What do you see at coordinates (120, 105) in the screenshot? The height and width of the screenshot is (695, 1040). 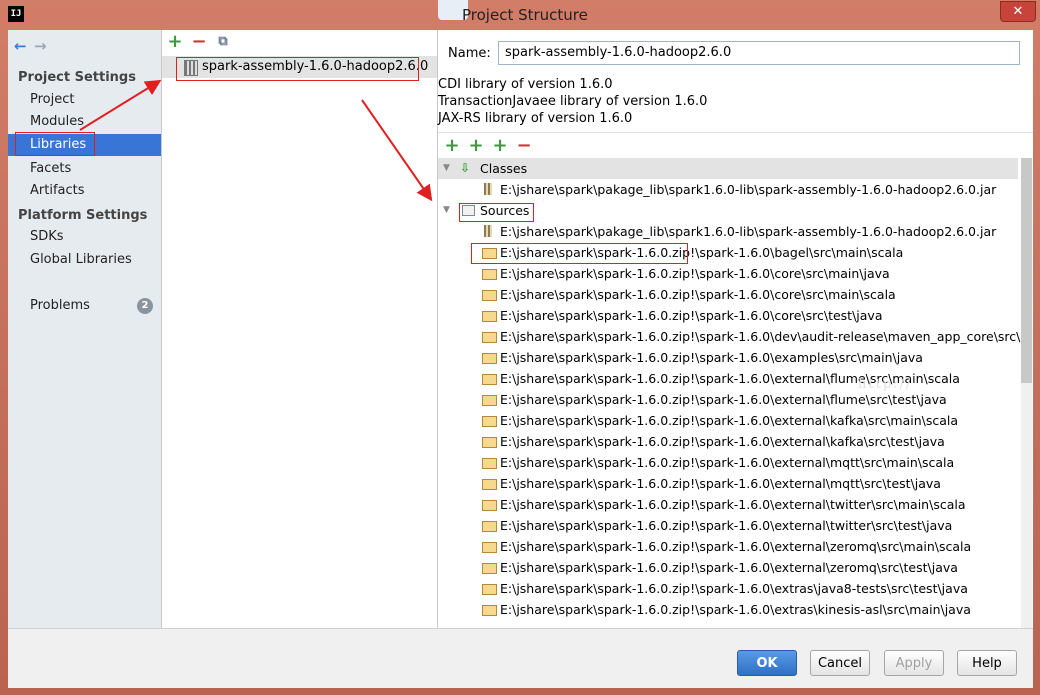 I see `arrow-to-library-item` at bounding box center [120, 105].